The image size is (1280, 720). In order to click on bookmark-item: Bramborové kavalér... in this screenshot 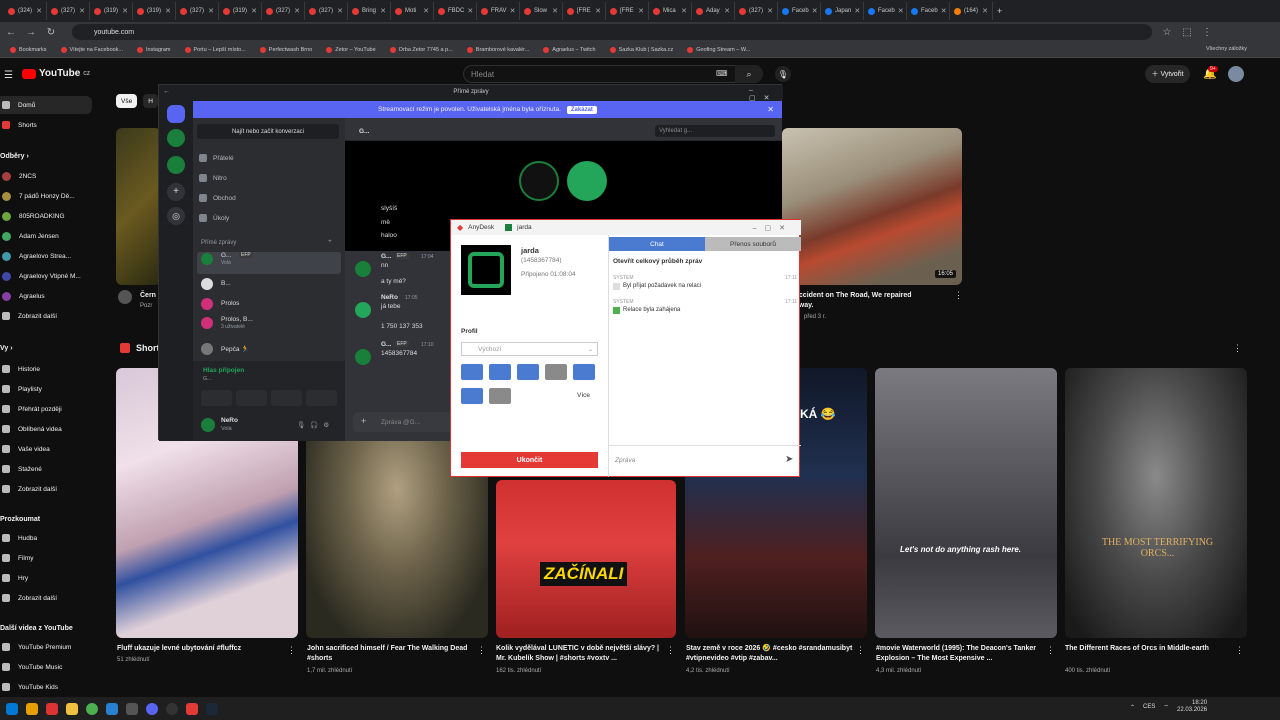, I will do `click(497, 49)`.